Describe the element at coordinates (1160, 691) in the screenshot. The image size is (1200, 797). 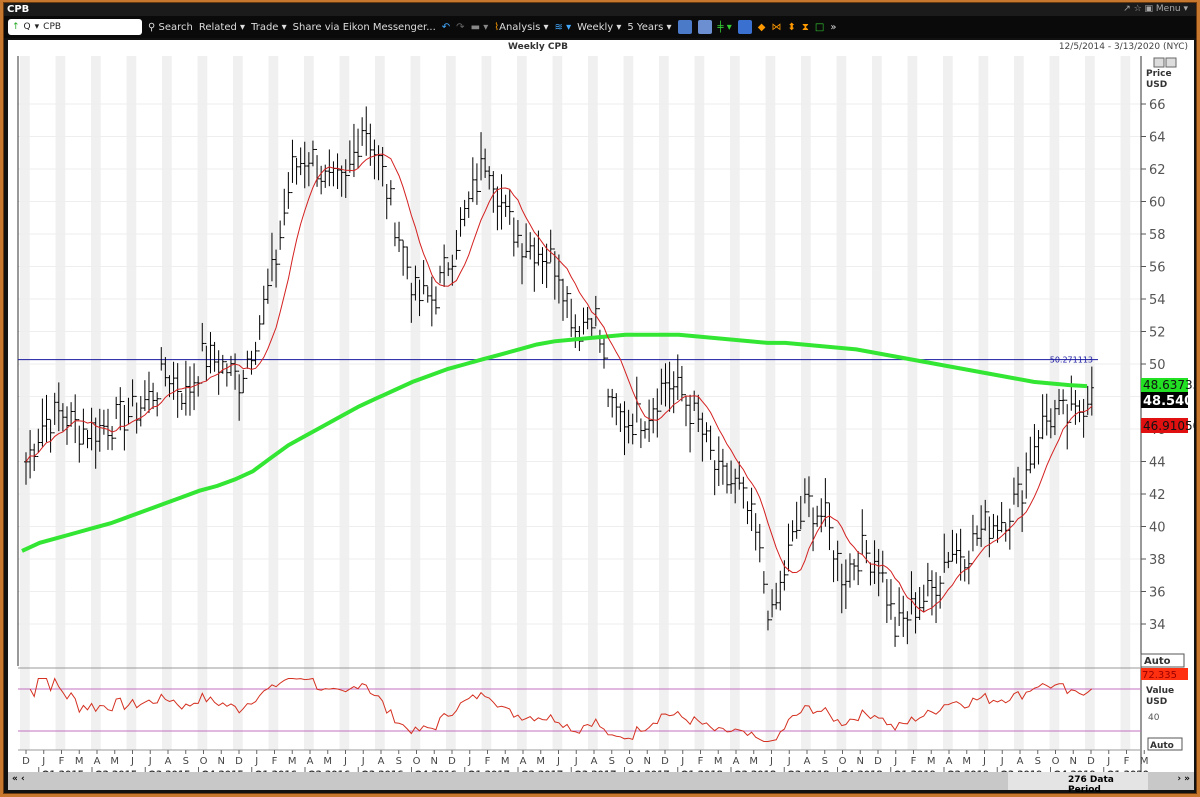
I see `osc-axis-label: Value` at that location.